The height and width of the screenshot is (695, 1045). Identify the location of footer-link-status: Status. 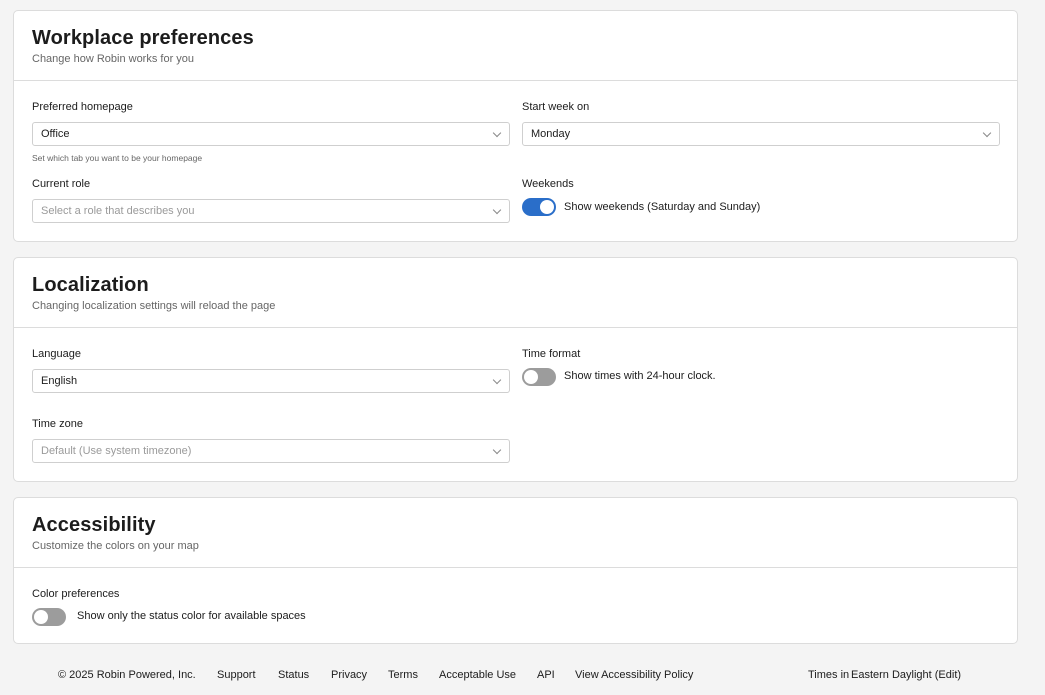
(293, 675).